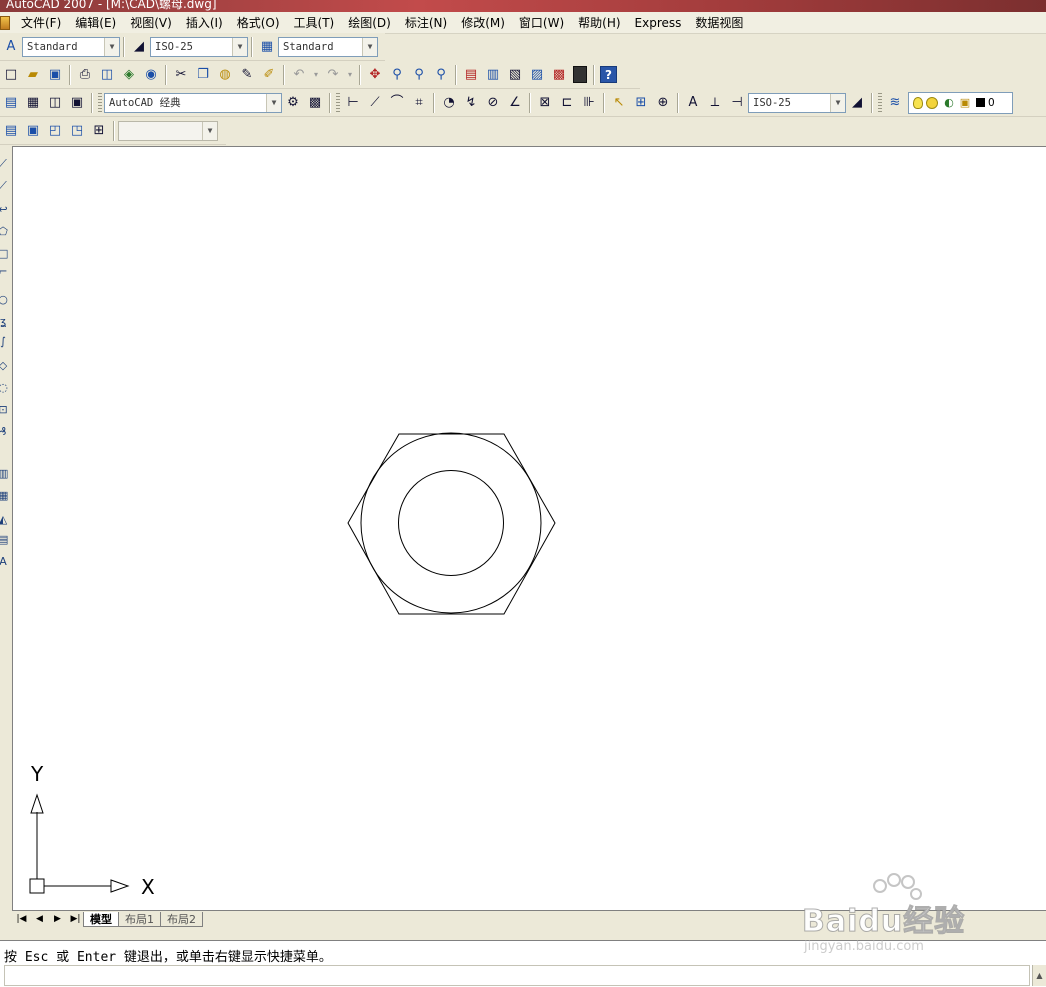  Describe the element at coordinates (4, 562) in the screenshot. I see `multiline-text-icon: A` at that location.